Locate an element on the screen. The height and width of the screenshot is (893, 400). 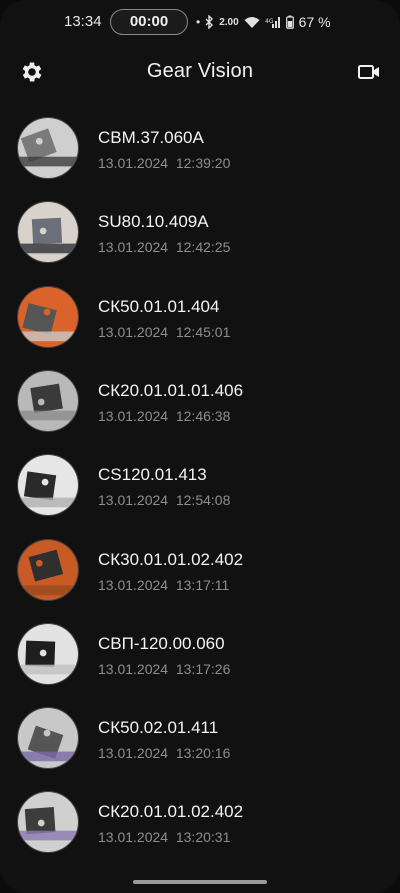
page-title: Gear Vision is located at coordinates (200, 71).